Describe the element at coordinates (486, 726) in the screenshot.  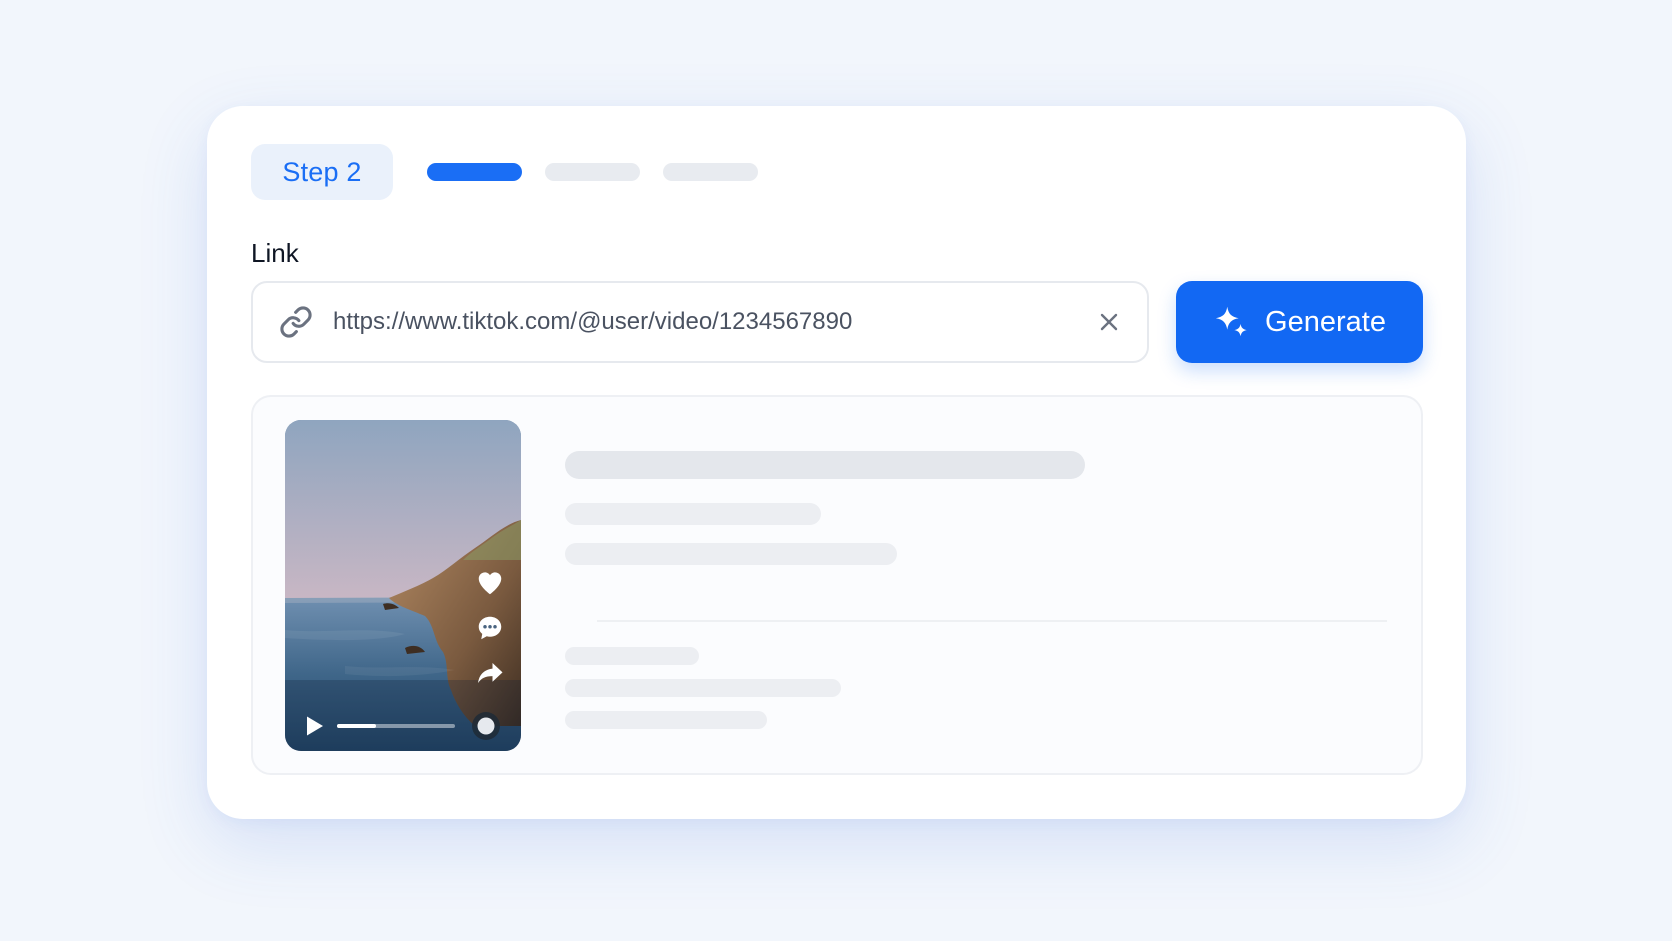
I see `record-icon` at that location.